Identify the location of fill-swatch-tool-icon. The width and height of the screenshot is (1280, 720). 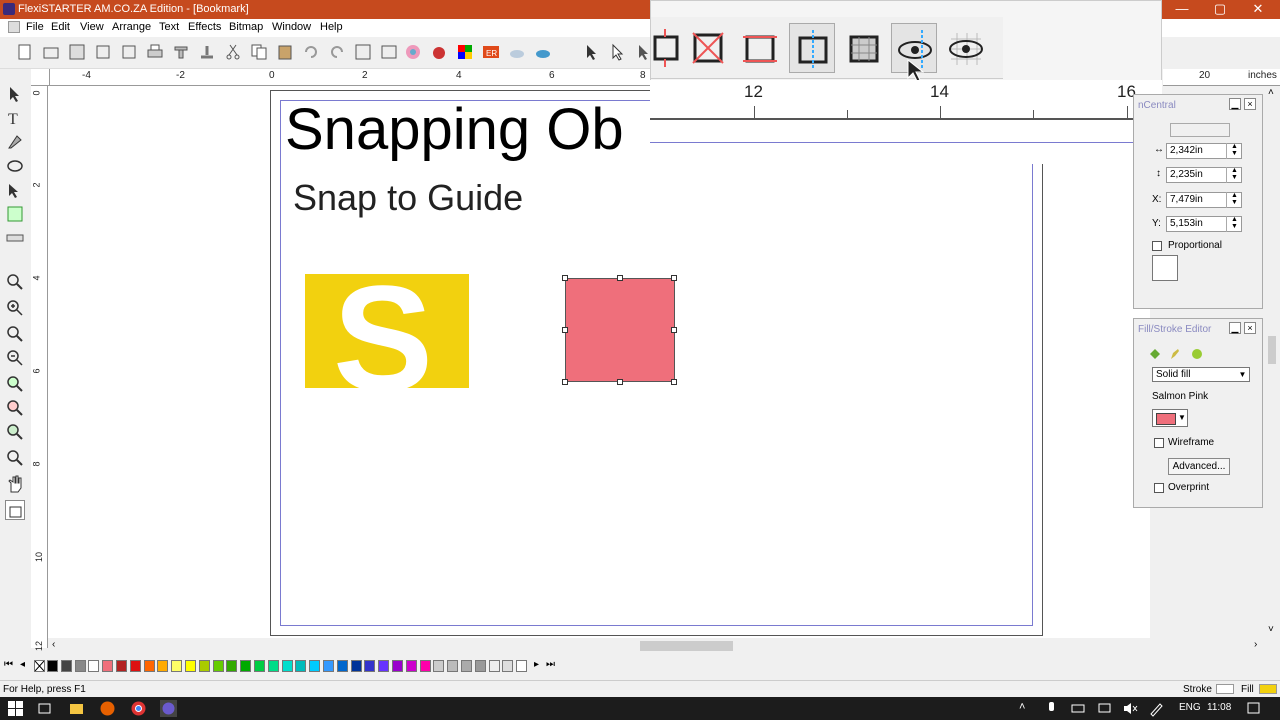
(15, 510).